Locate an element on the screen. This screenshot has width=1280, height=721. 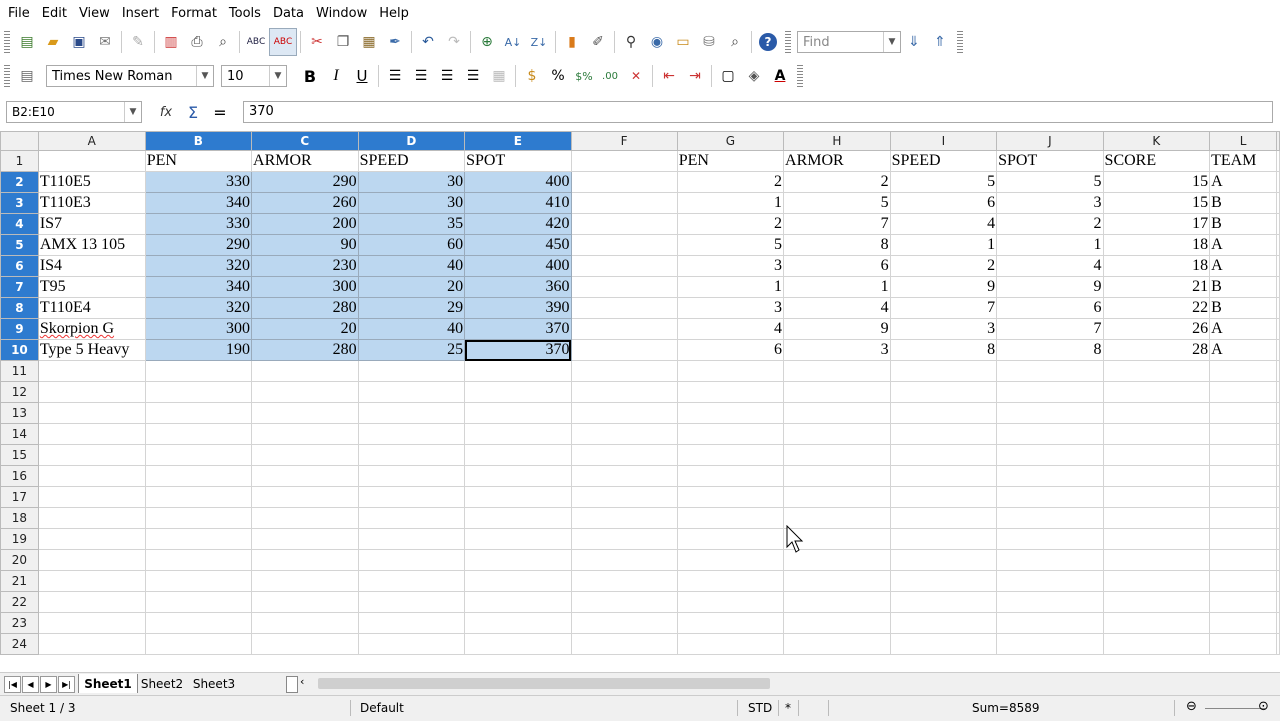
cell: 320 is located at coordinates (198, 266).